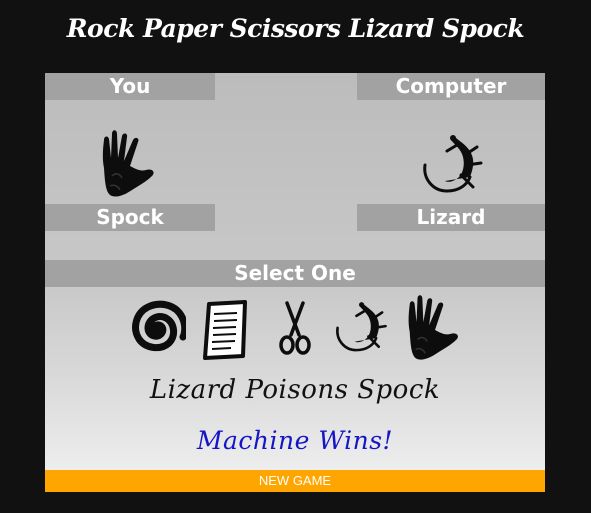 The image size is (591, 513). Describe the element at coordinates (295, 390) in the screenshot. I see `round-result: Lizard Poisons Spock` at that location.